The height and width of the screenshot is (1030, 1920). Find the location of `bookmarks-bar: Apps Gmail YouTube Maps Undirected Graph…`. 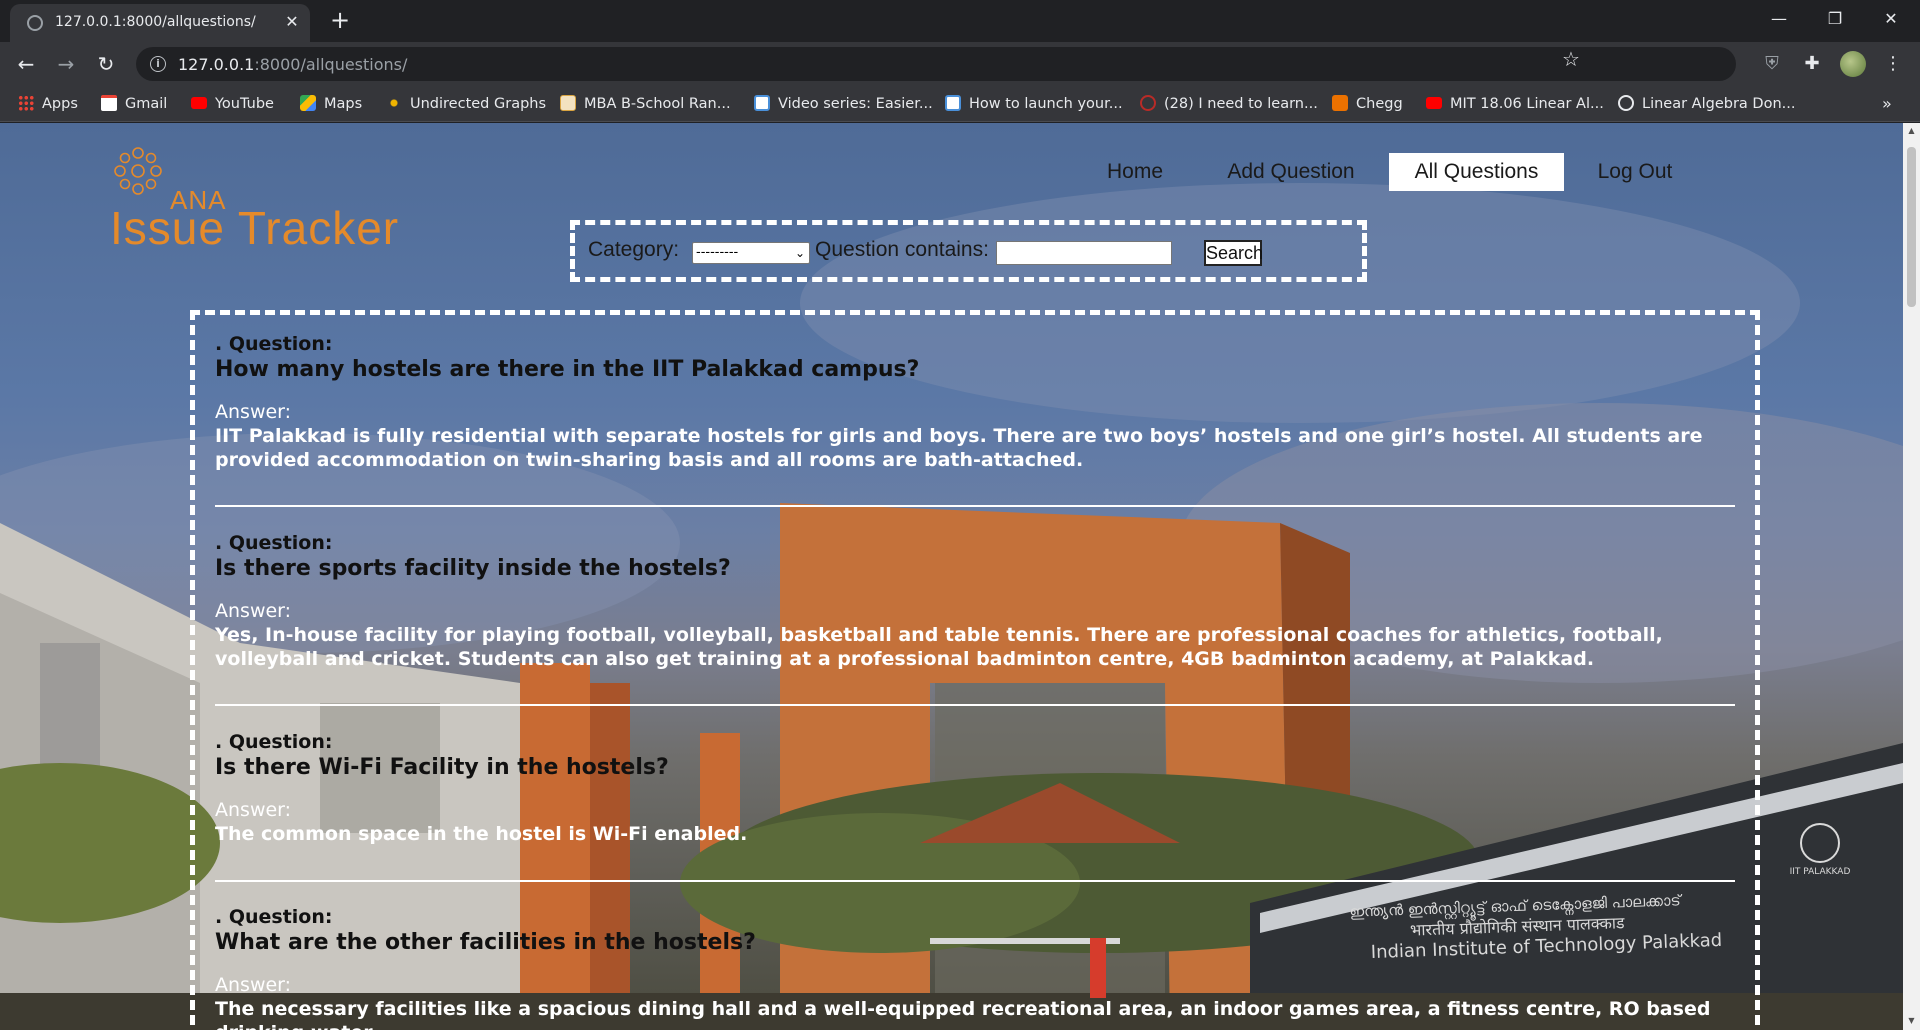

bookmarks-bar: Apps Gmail YouTube Maps Undirected Graph… is located at coordinates (960, 104).